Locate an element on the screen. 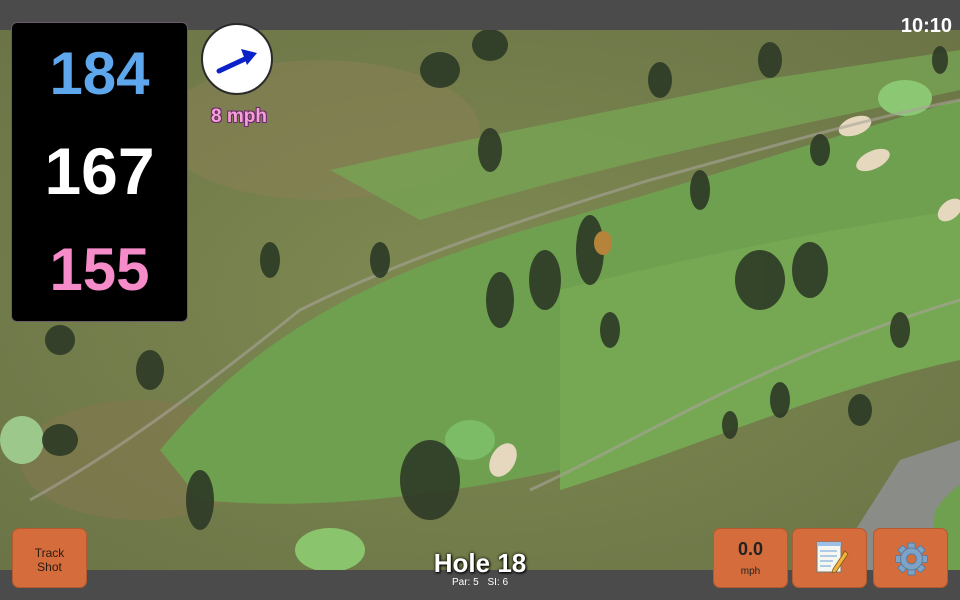 The width and height of the screenshot is (960, 600). hole-par: Par: 5 is located at coordinates (465, 582).